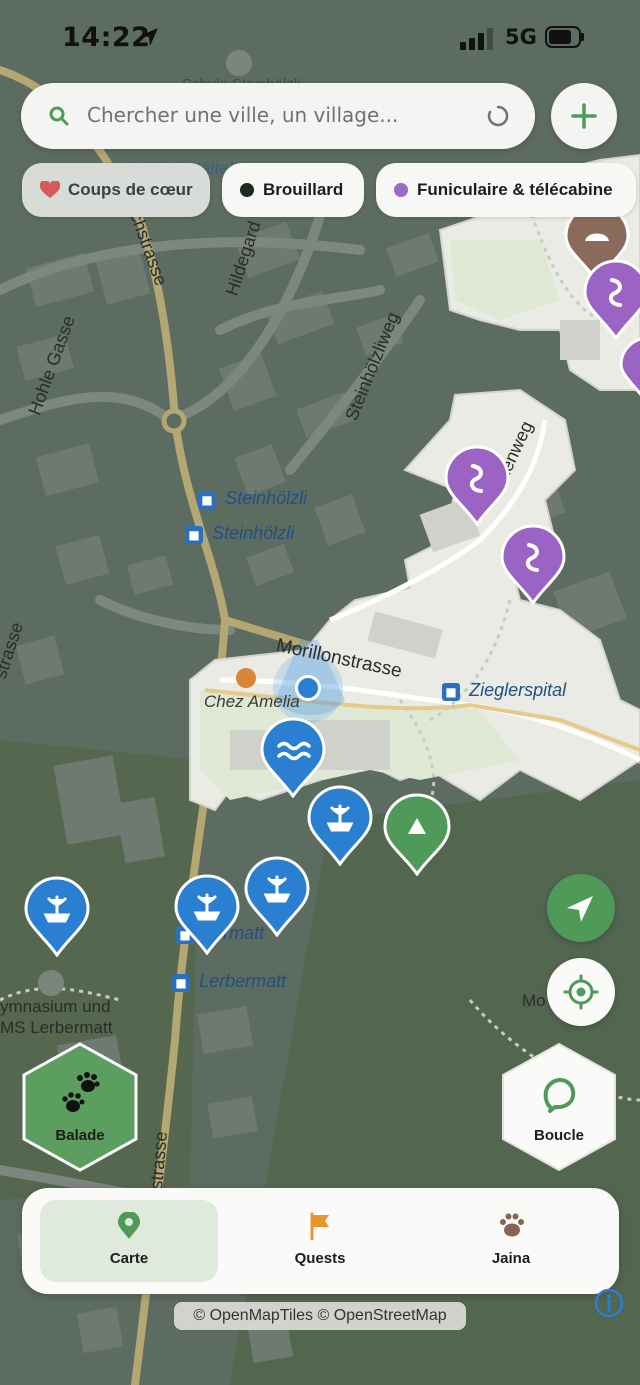 The height and width of the screenshot is (1385, 640). I want to click on paw-icon, so click(512, 1225).